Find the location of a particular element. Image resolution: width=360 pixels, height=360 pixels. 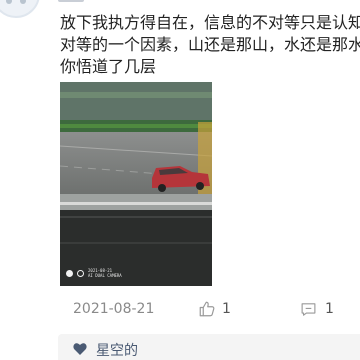

reply-count: 1 is located at coordinates (329, 309).